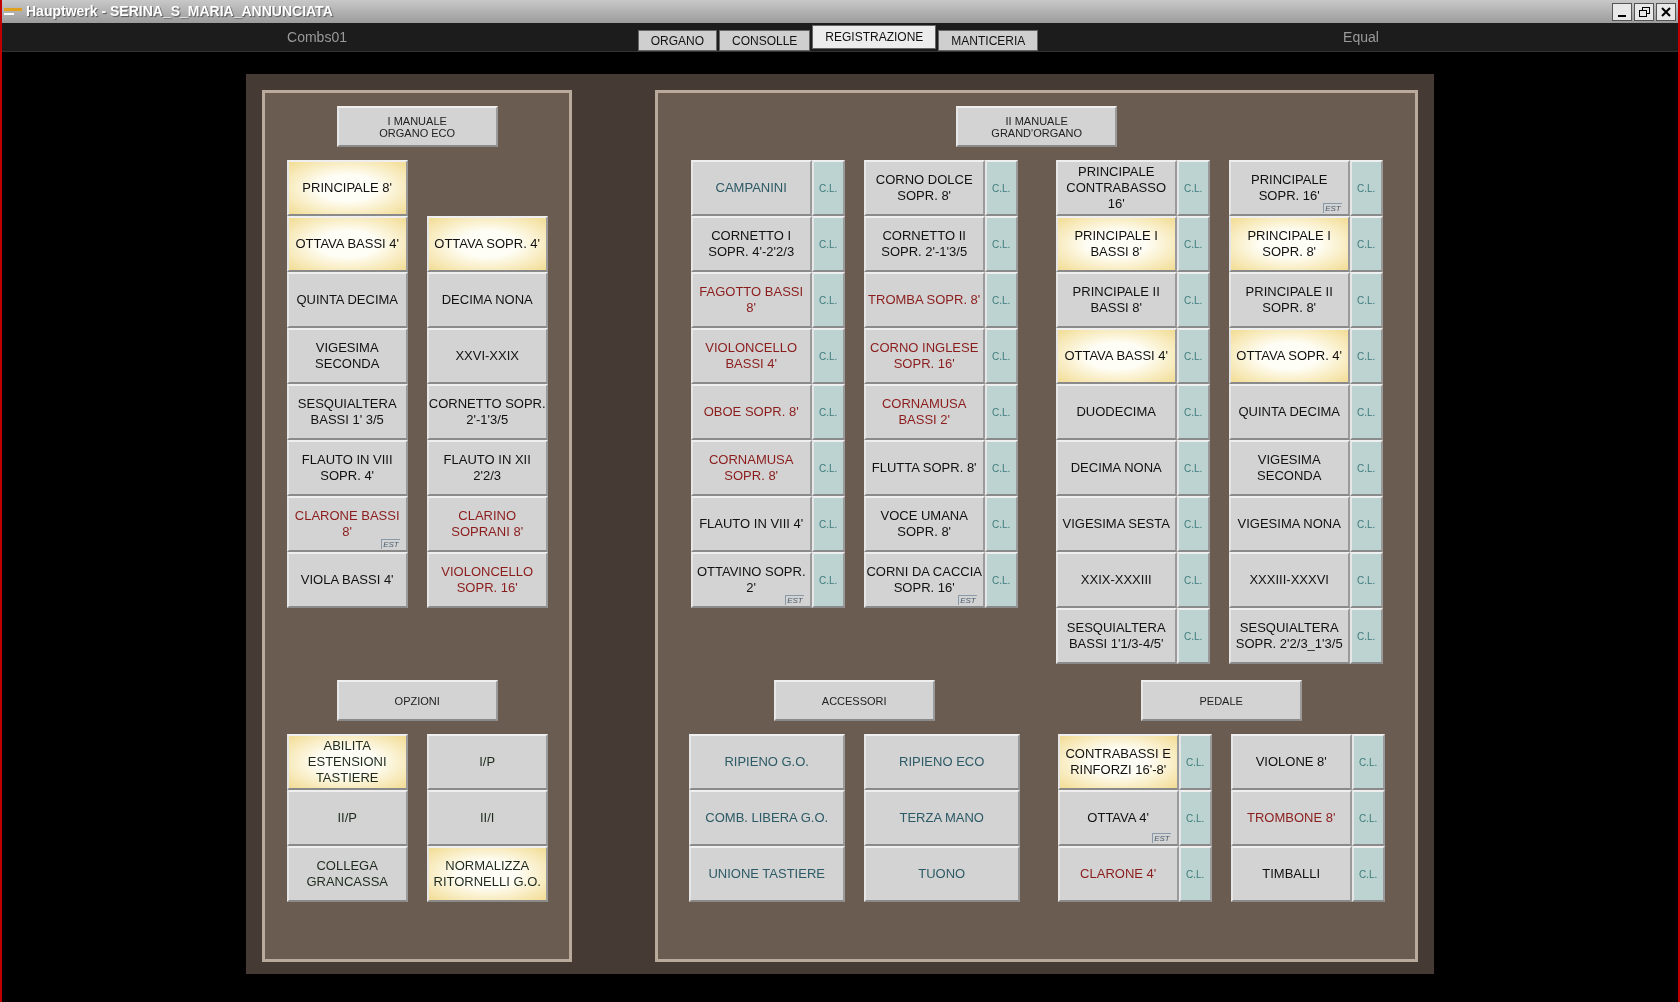 The image size is (1680, 1002). Describe the element at coordinates (1116, 412) in the screenshot. I see `stop-button: DUODECIMA` at that location.